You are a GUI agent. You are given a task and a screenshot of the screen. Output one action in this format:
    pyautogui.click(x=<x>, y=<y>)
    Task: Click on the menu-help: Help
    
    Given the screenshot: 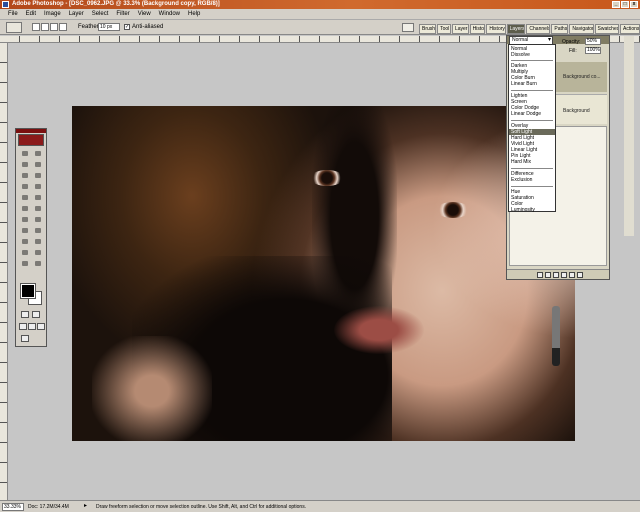 What is the action you would take?
    pyautogui.click(x=194, y=14)
    